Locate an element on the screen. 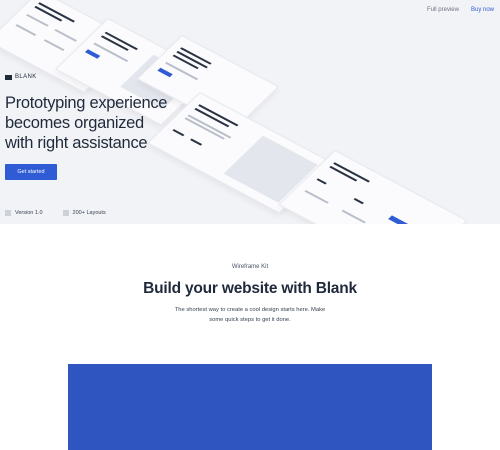 Image resolution: width=500 pixels, height=450 pixels. media-placeholder is located at coordinates (250, 407).